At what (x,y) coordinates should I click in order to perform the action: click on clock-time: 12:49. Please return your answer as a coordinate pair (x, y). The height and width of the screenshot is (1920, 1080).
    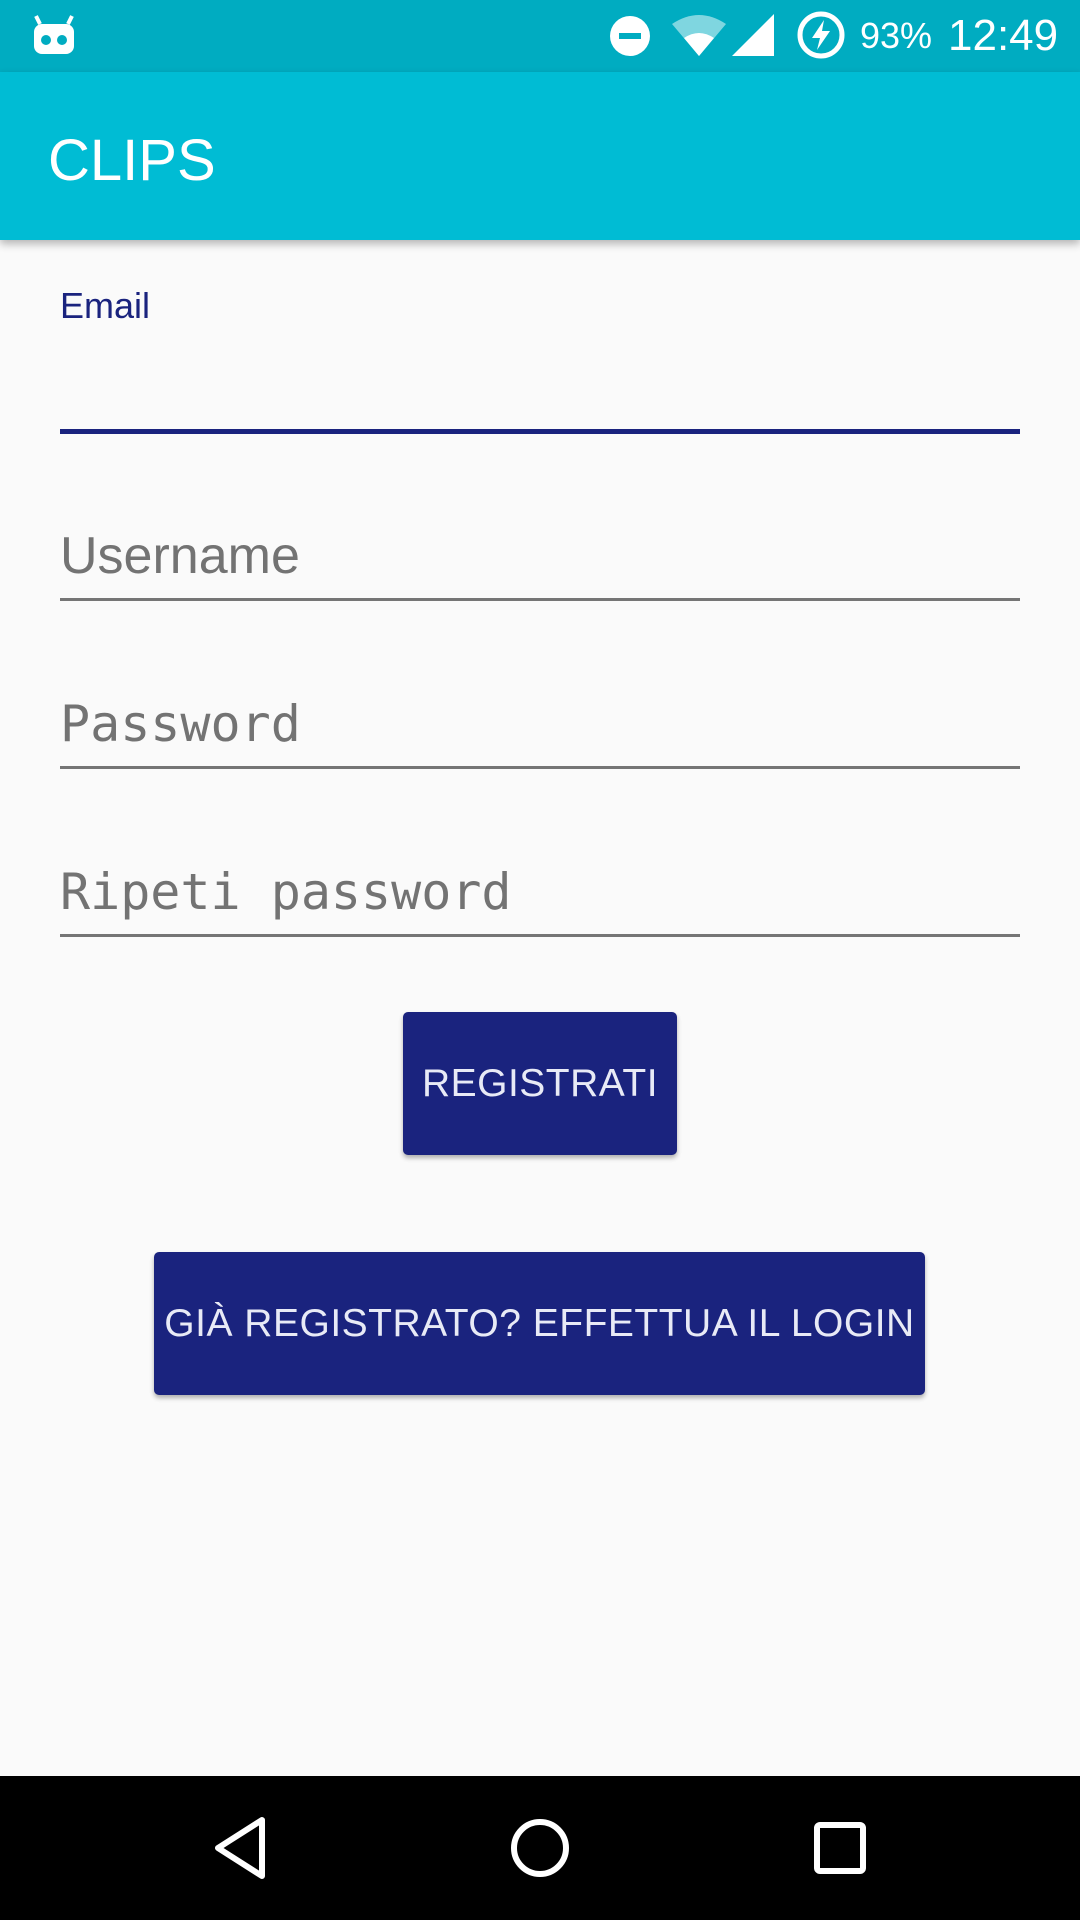
    Looking at the image, I should click on (1003, 35).